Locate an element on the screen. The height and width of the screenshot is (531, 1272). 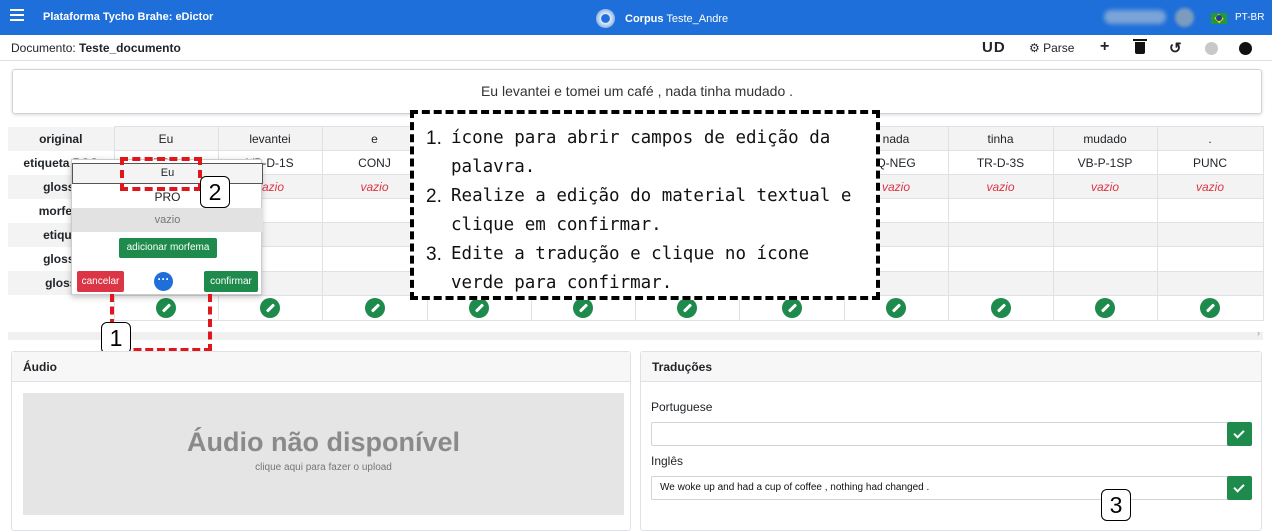
pos-cell: VB-P-1SP is located at coordinates (1105, 163).